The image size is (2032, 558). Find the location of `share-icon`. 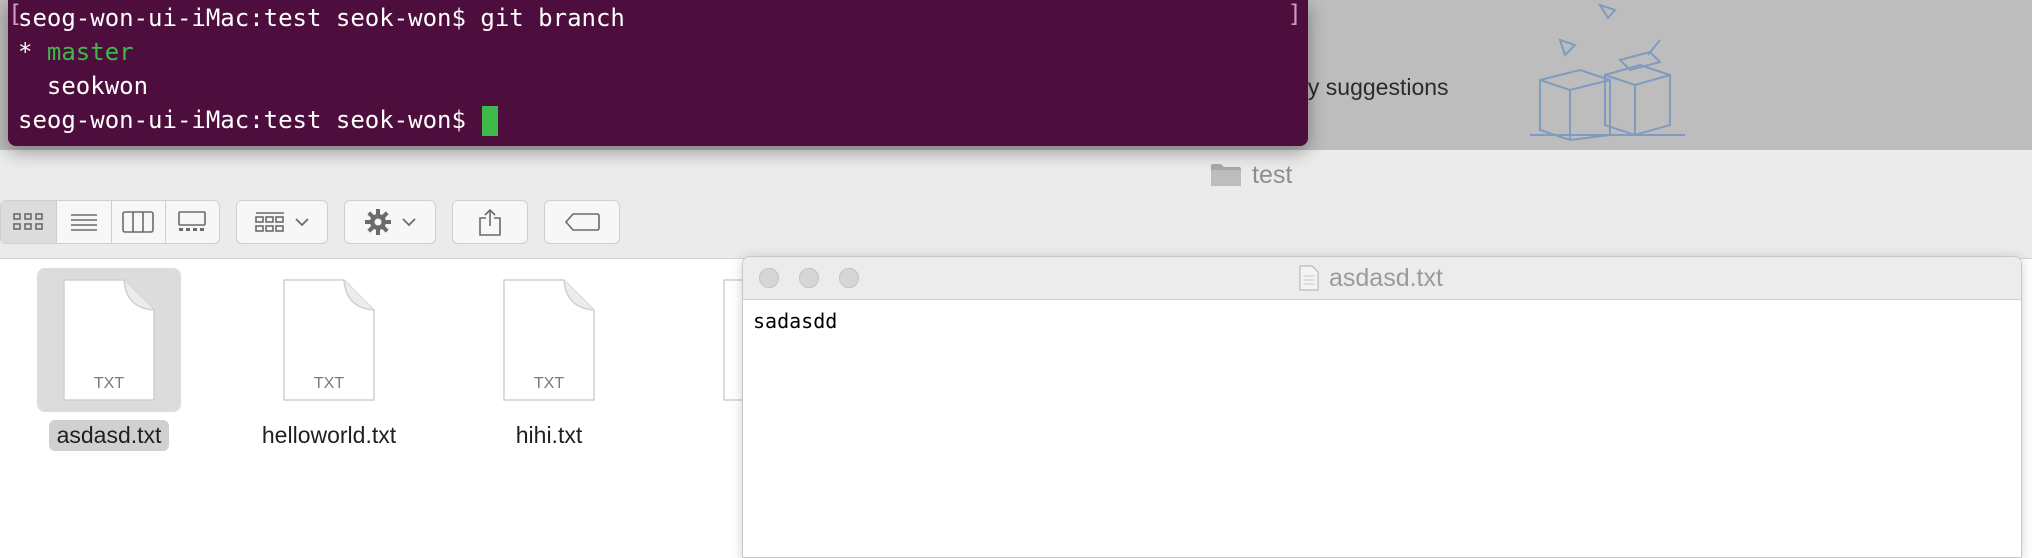

share-icon is located at coordinates (490, 222).